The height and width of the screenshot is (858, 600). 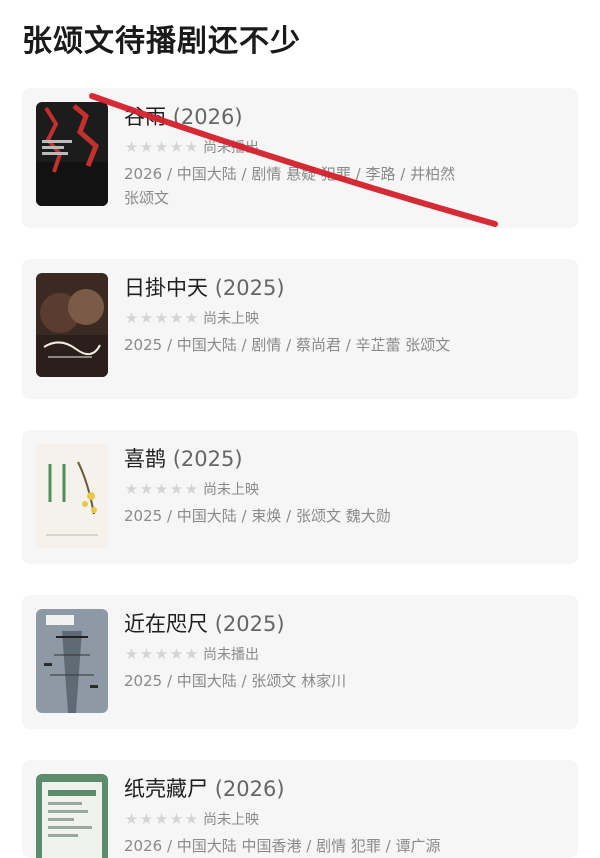 What do you see at coordinates (161, 41) in the screenshot?
I see `page-title: 张颂文待播剧还不少` at bounding box center [161, 41].